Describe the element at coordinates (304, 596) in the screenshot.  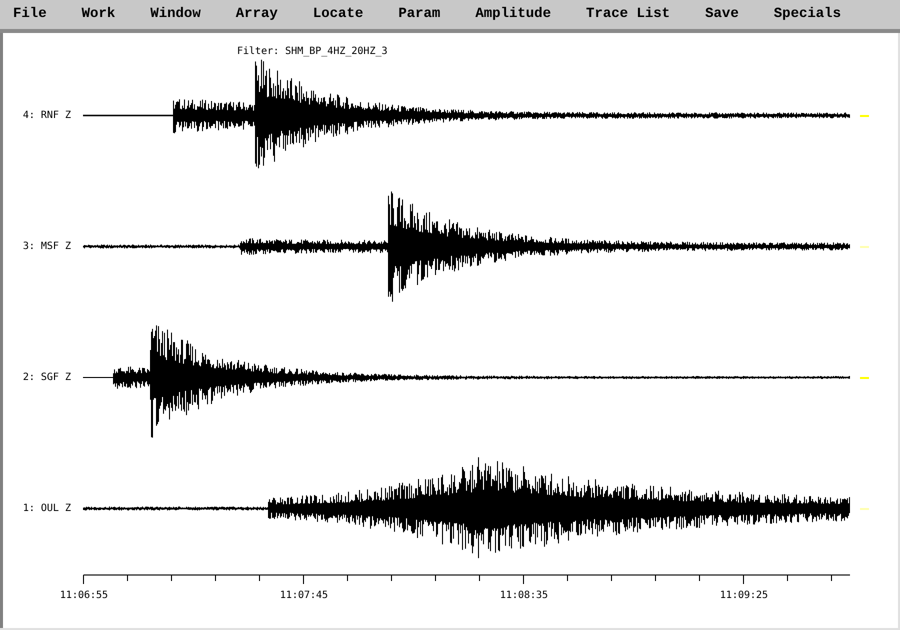
I see `time-label: 11:07:45` at that location.